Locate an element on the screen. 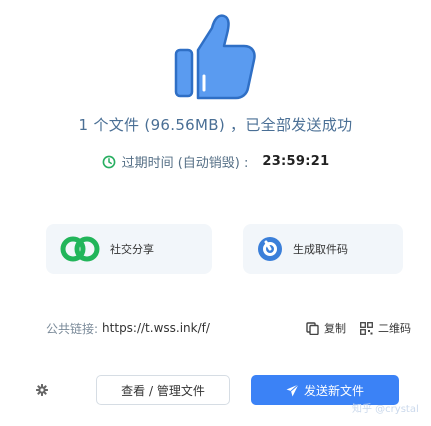  countdown-timer: 23:59:21 is located at coordinates (296, 161).